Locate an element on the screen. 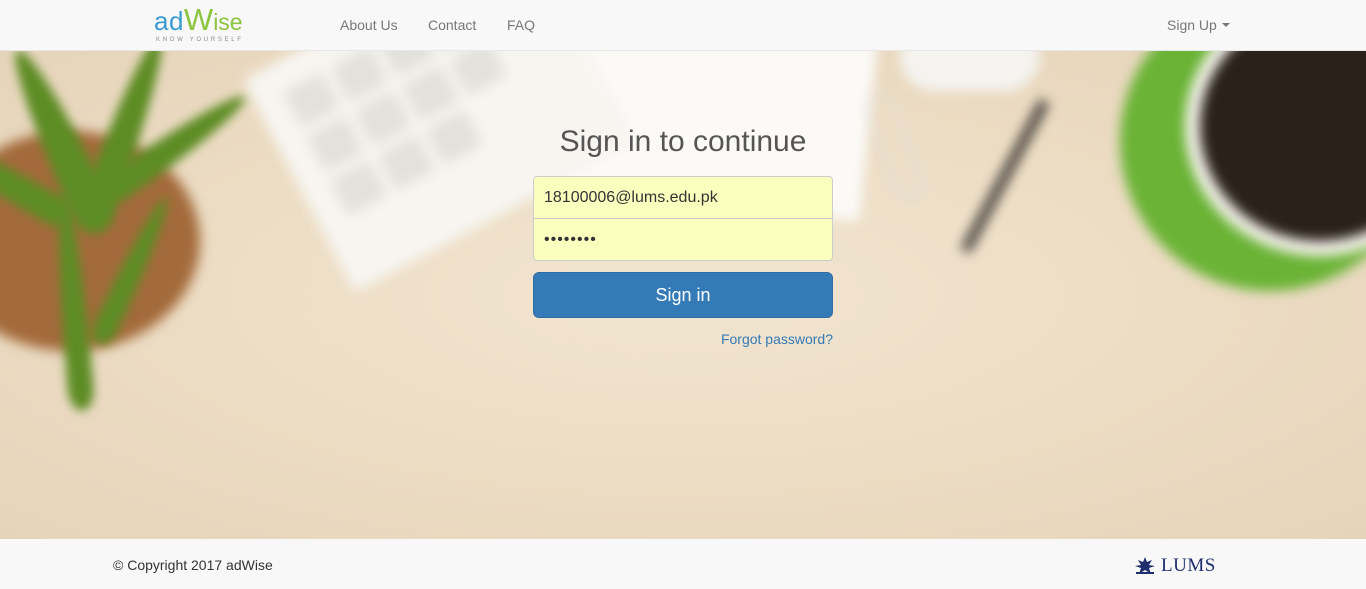 The width and height of the screenshot is (1366, 589). lums-logo: LUMS is located at coordinates (1174, 566).